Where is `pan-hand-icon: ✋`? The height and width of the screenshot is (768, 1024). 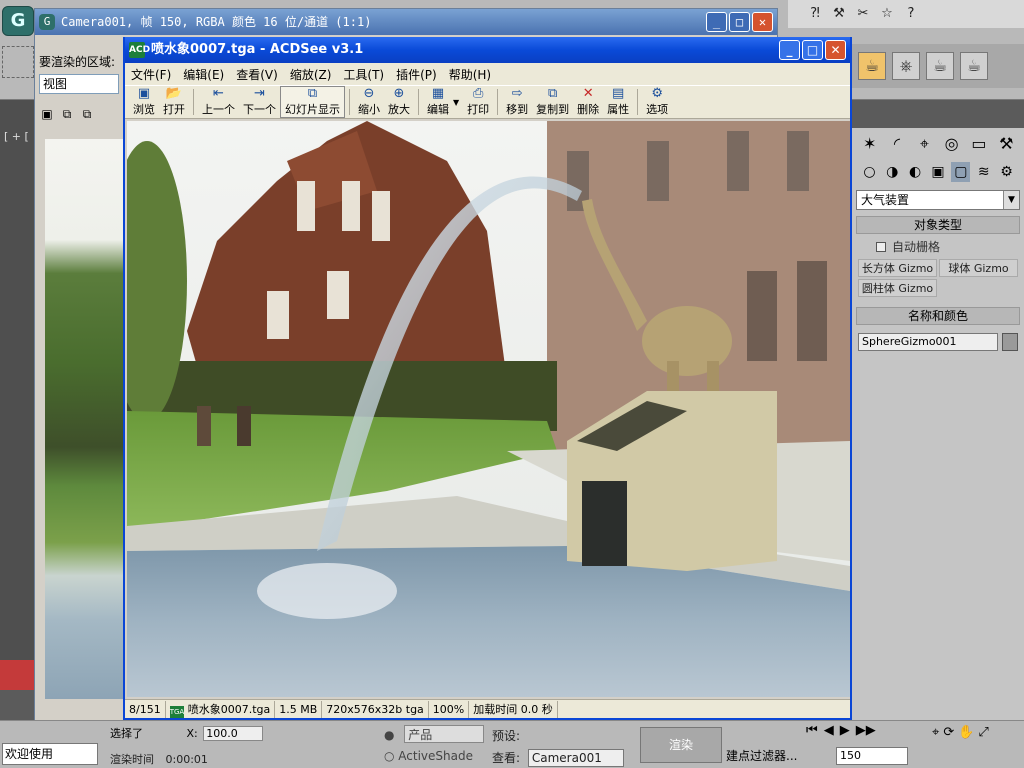 pan-hand-icon: ✋ is located at coordinates (966, 732).